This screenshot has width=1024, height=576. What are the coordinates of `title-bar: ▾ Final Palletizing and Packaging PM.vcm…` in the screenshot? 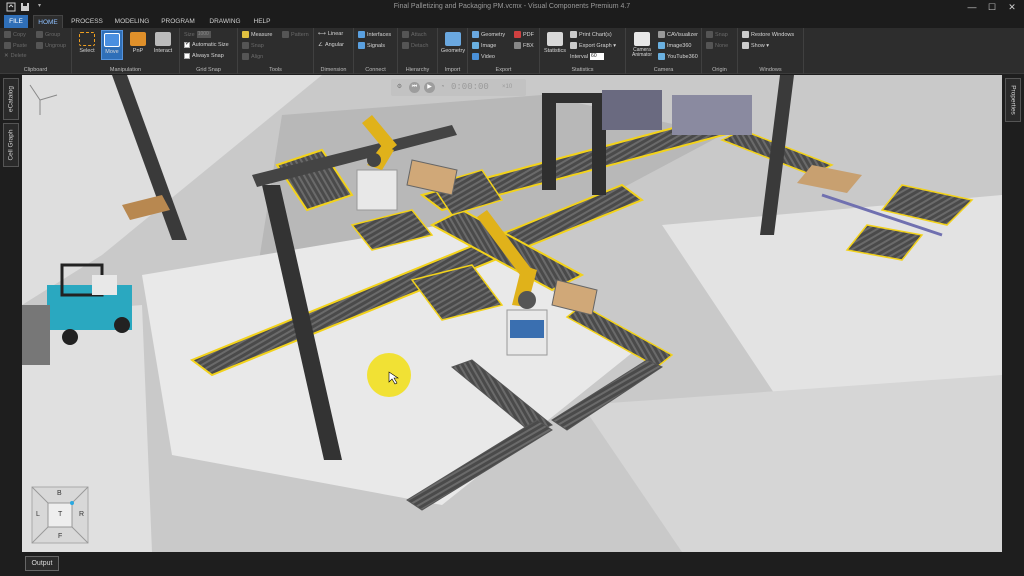 It's located at (512, 7).